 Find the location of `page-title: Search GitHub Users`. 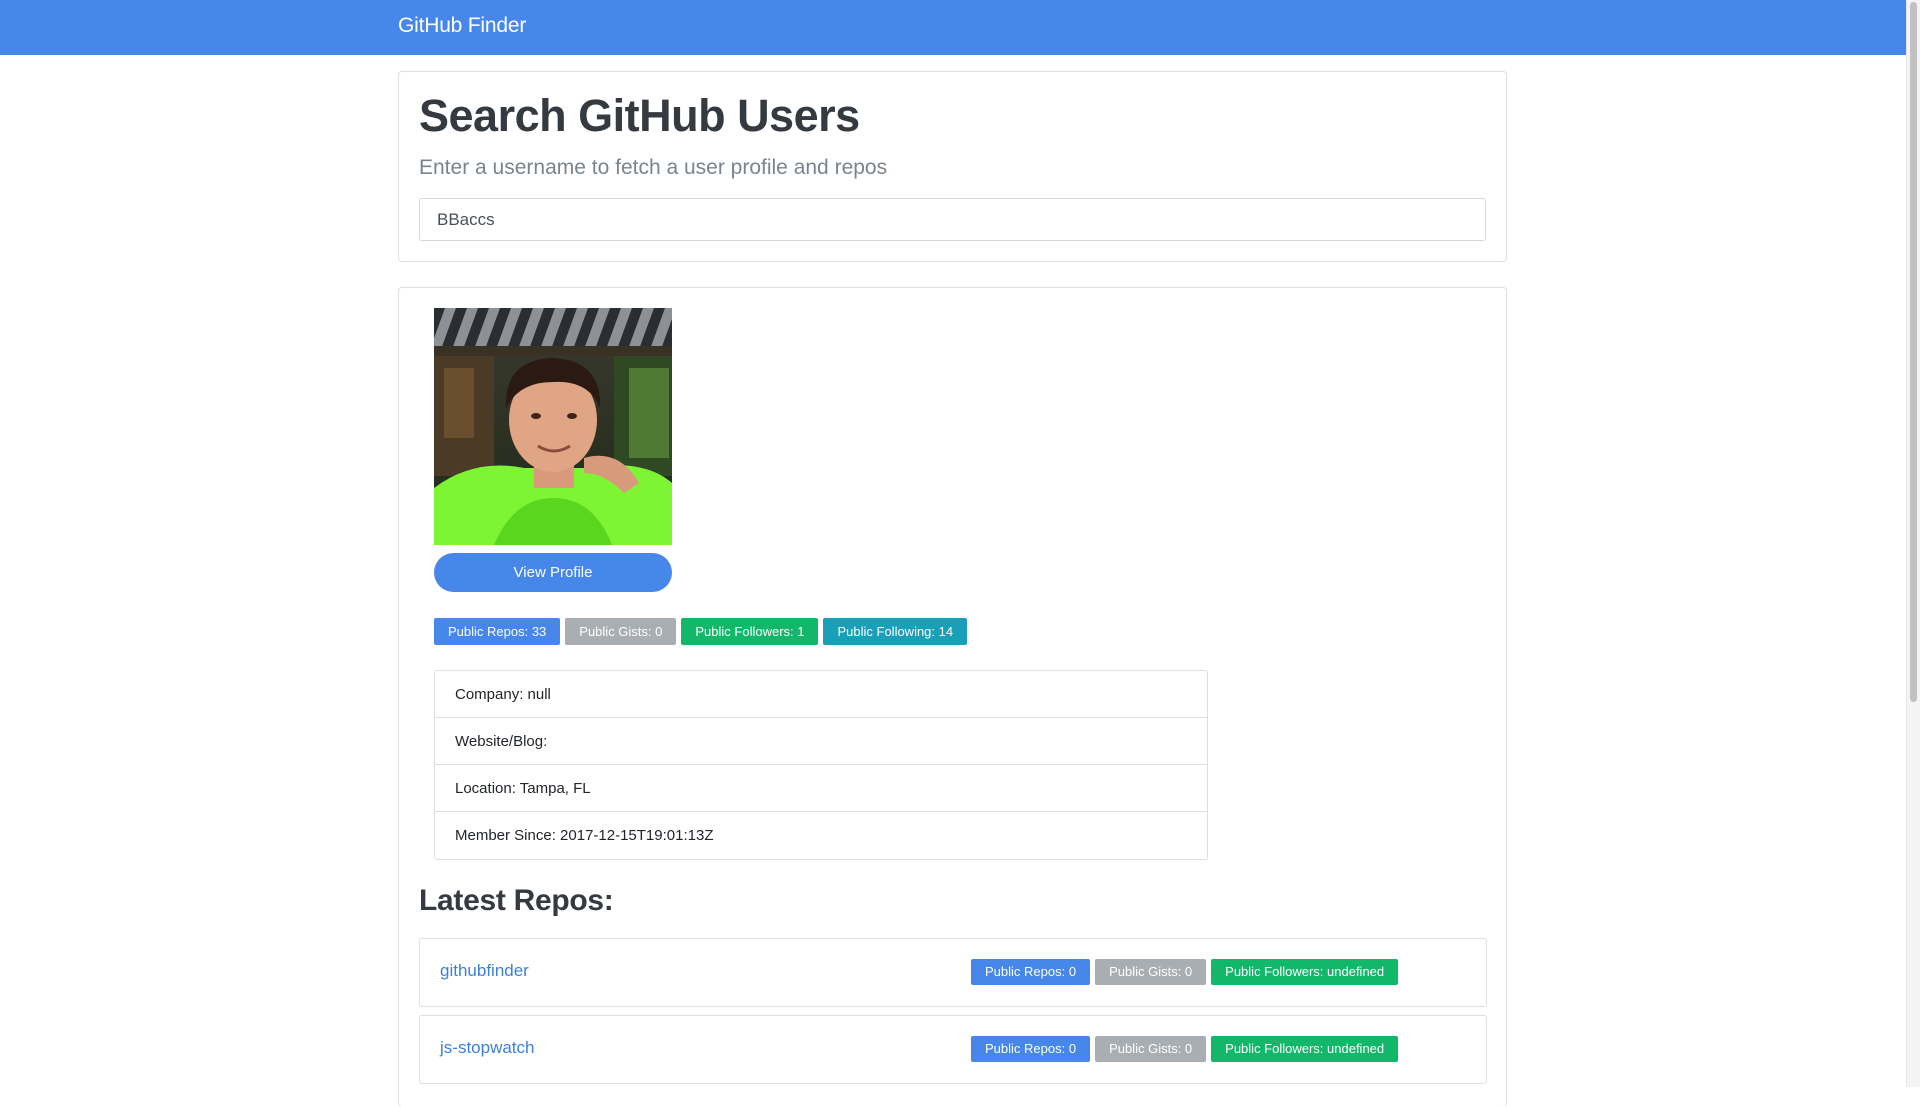

page-title: Search GitHub Users is located at coordinates (639, 115).